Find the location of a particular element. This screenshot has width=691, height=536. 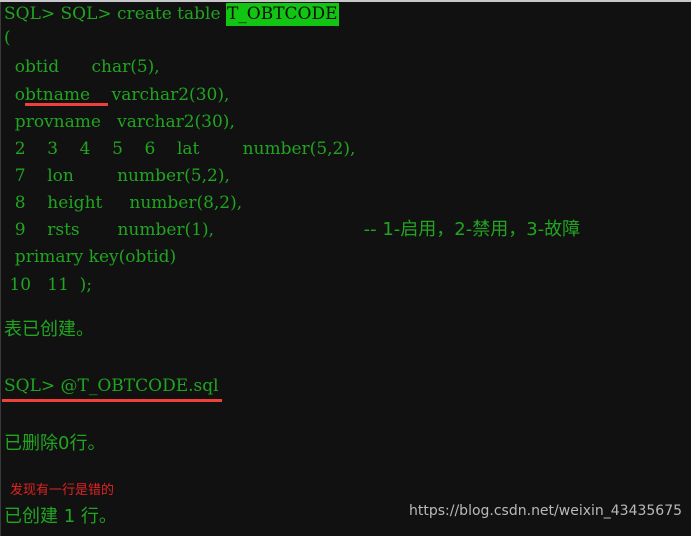

terminal-line-column-lat: 2 3 4 5 6 lat number(5,2), is located at coordinates (180, 149).